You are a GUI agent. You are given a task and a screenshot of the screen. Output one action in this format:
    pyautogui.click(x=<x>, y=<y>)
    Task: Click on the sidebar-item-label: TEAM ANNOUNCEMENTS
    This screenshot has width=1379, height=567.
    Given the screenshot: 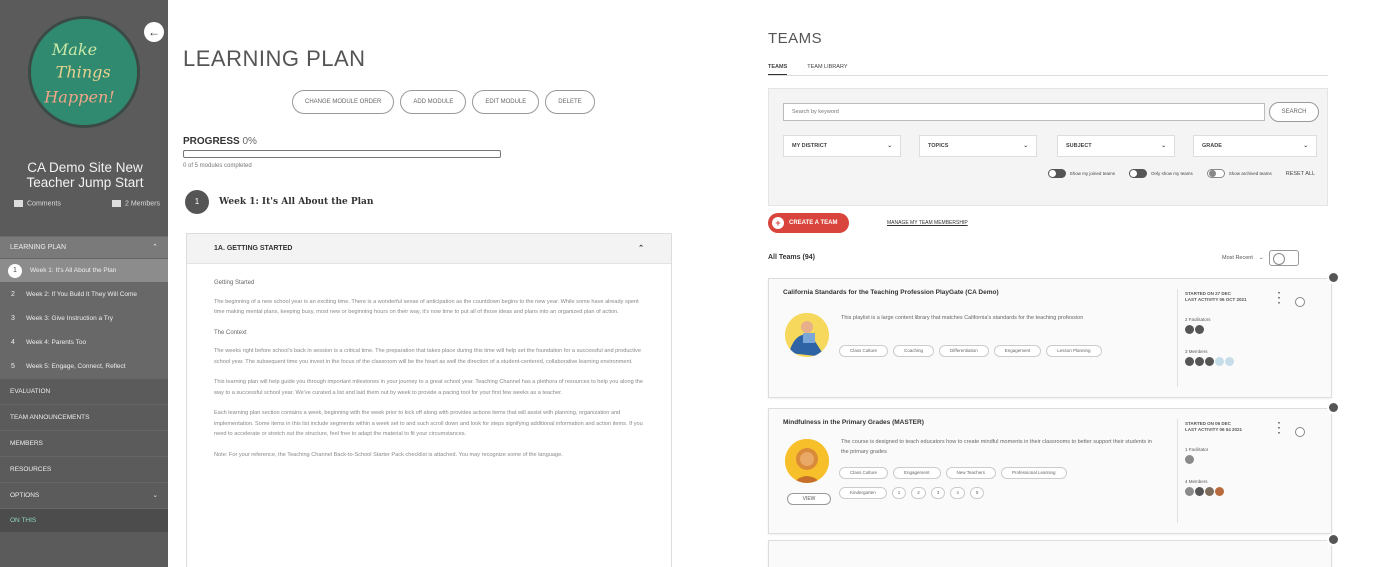 What is the action you would take?
    pyautogui.click(x=50, y=417)
    